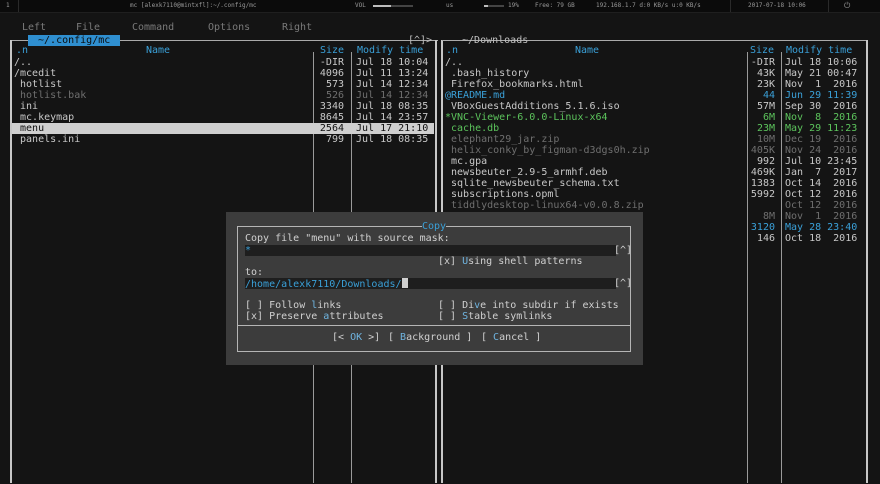 This screenshot has width=880, height=484. I want to click on file-row: @README.md 44 Jun 29 11:39, so click(654, 95).